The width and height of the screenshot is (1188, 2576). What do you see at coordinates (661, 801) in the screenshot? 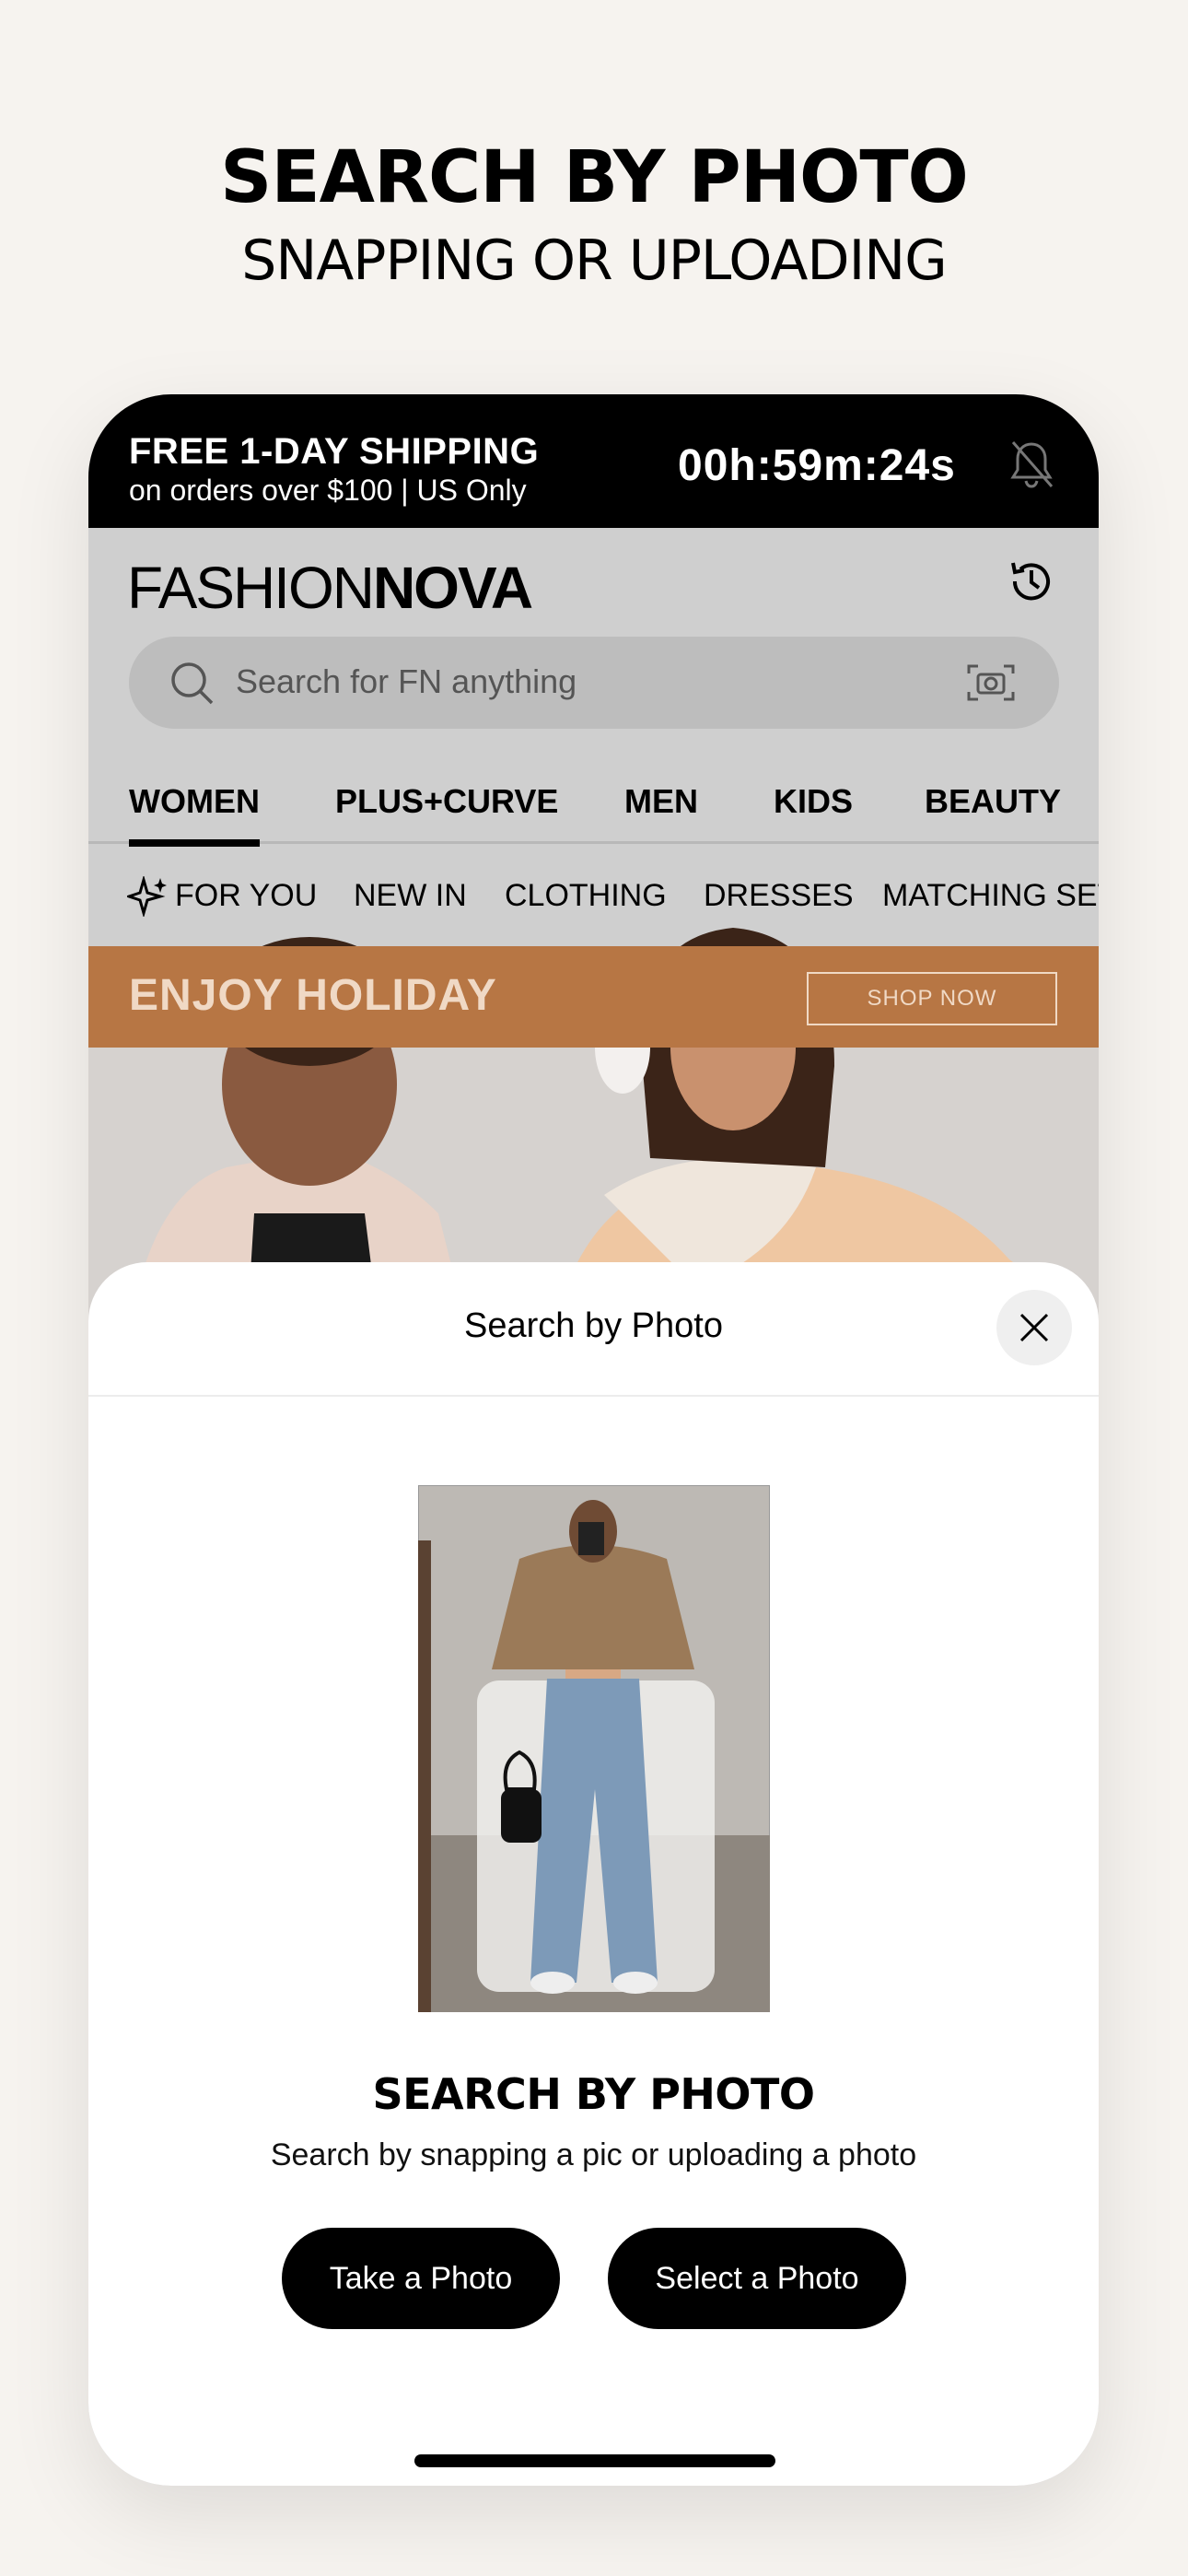
I see `tab-men: MEN` at bounding box center [661, 801].